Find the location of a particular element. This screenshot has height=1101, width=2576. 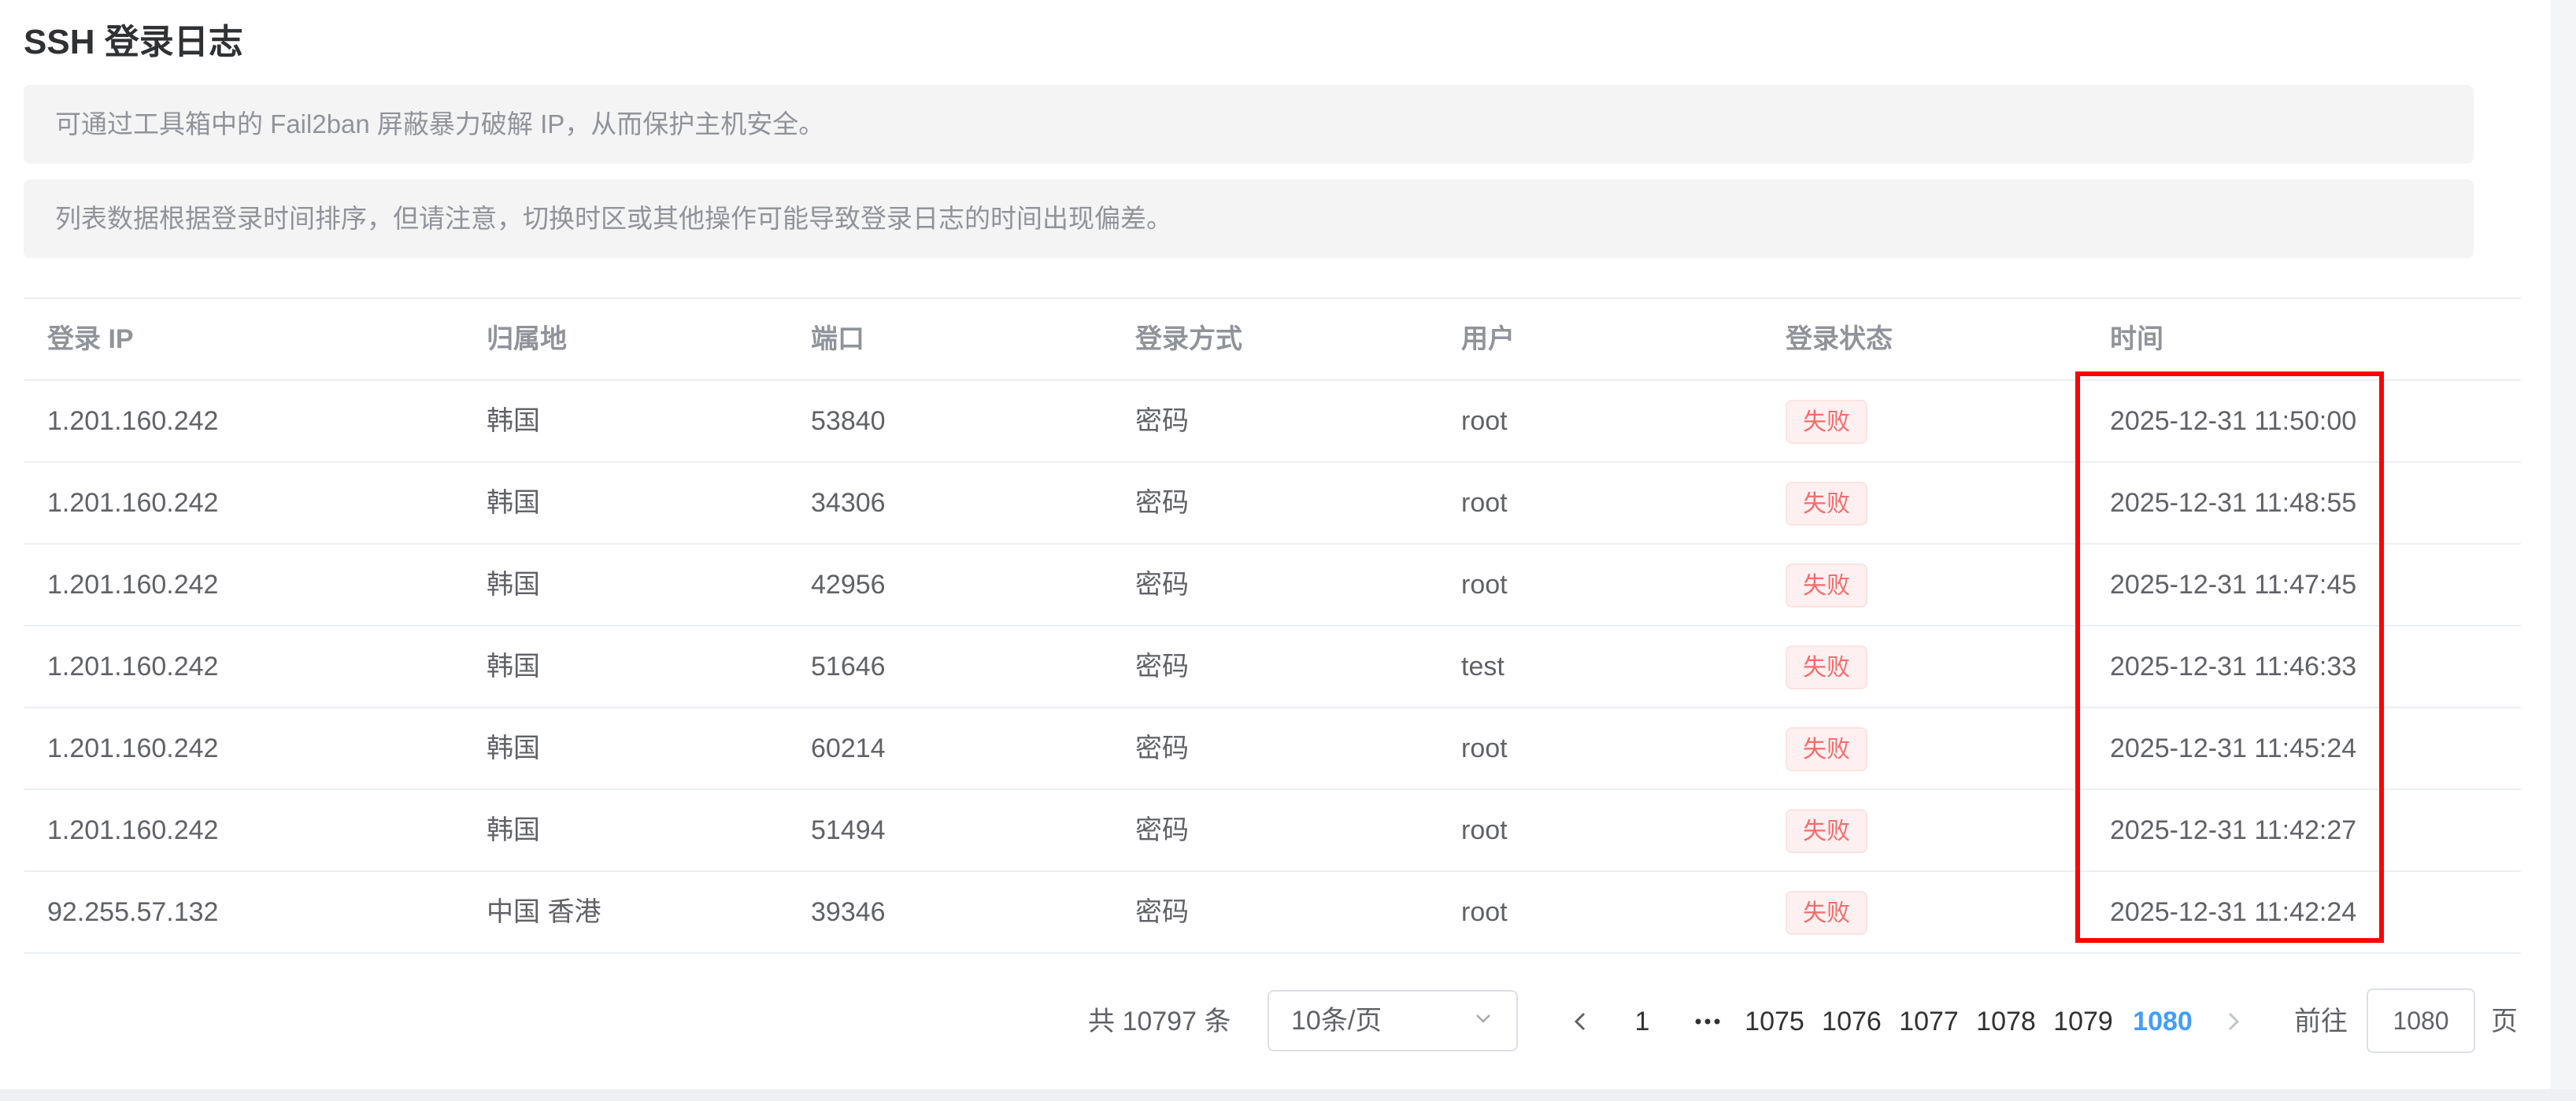

page-scrollbar-track is located at coordinates (2563, 550).